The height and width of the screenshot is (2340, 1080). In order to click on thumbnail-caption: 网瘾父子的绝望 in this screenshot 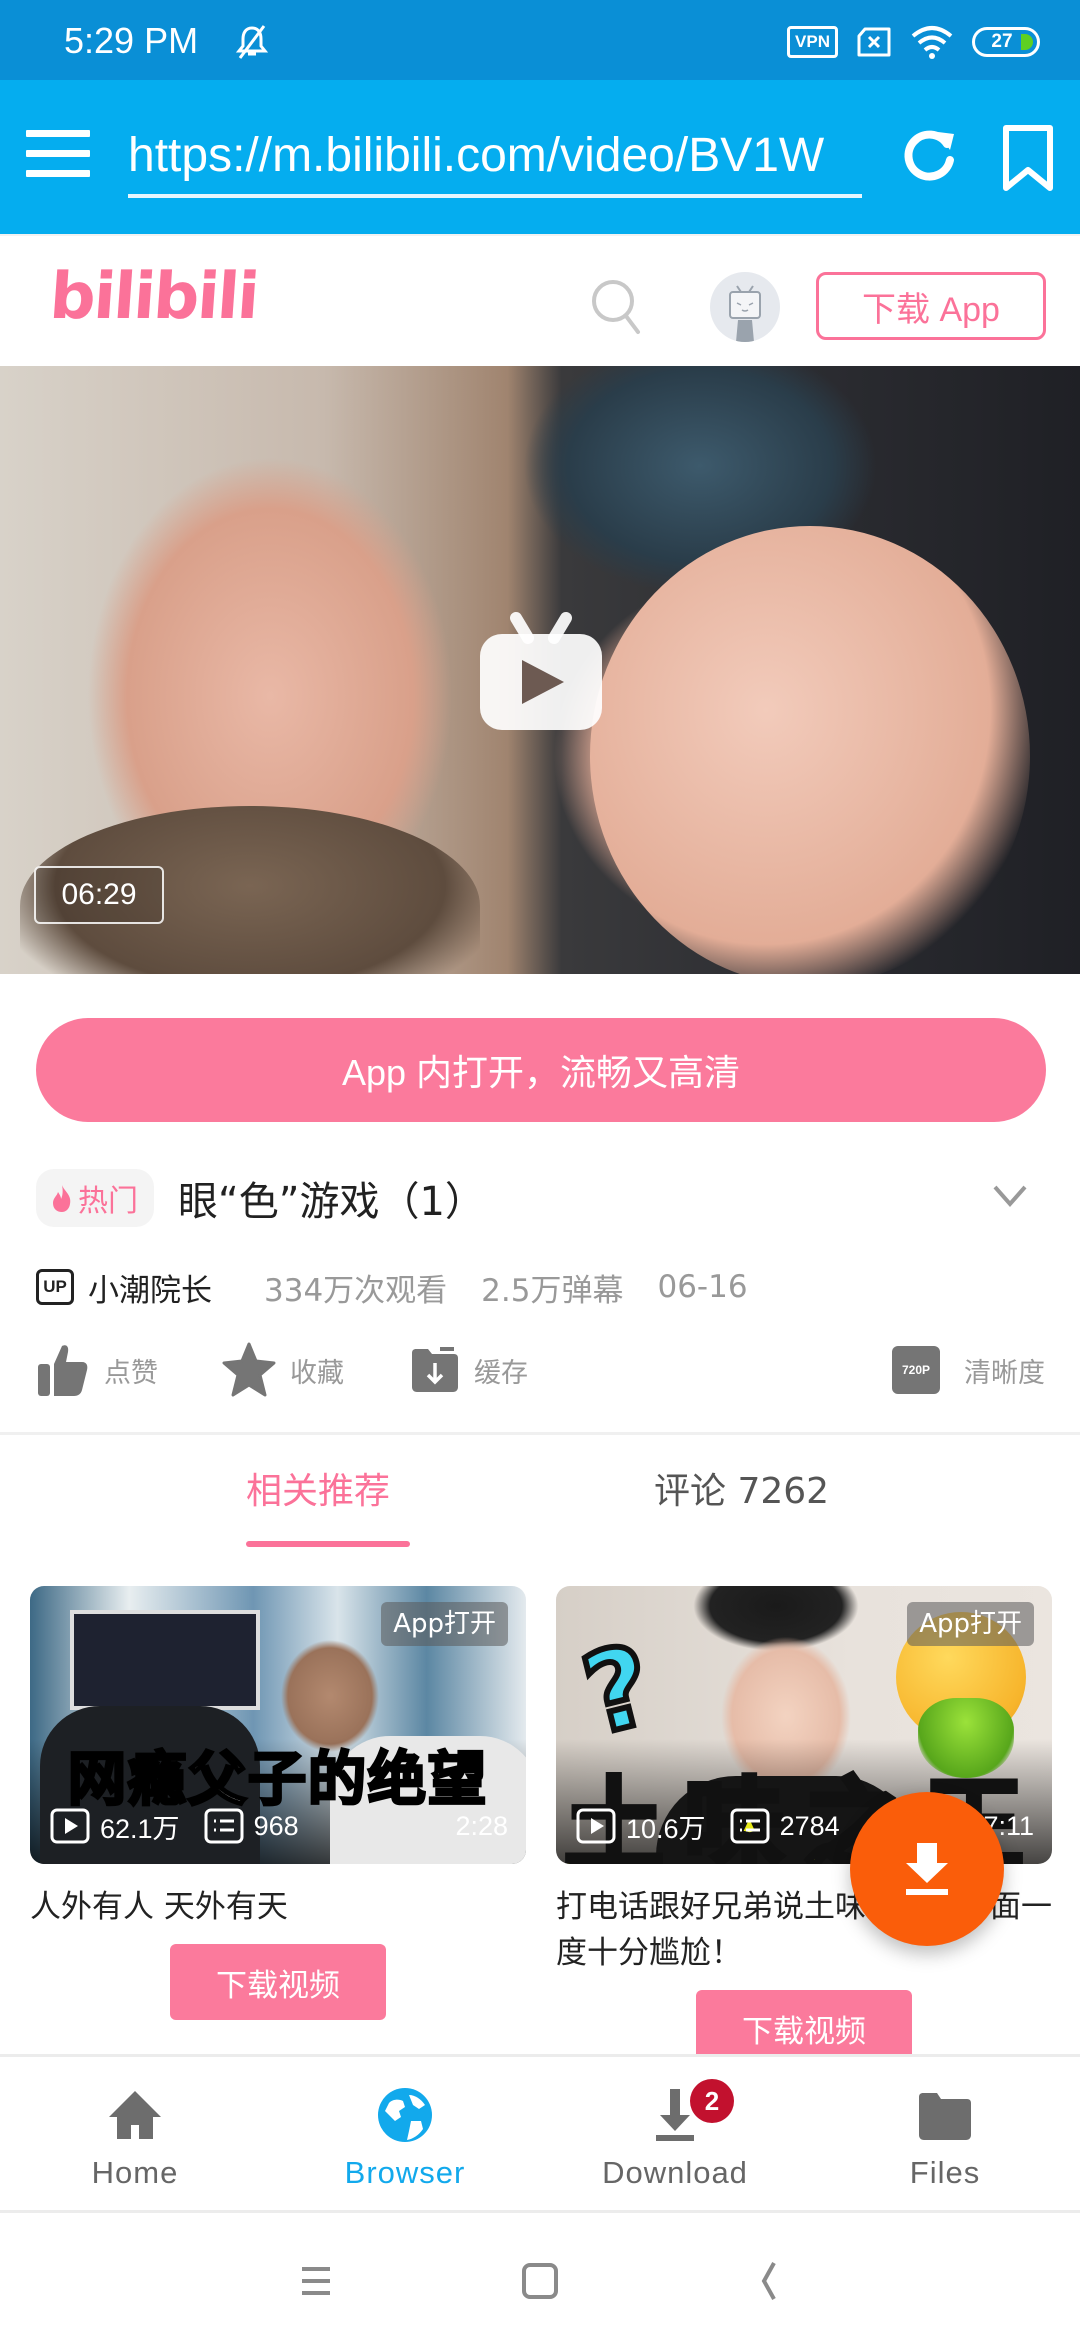, I will do `click(277, 1779)`.